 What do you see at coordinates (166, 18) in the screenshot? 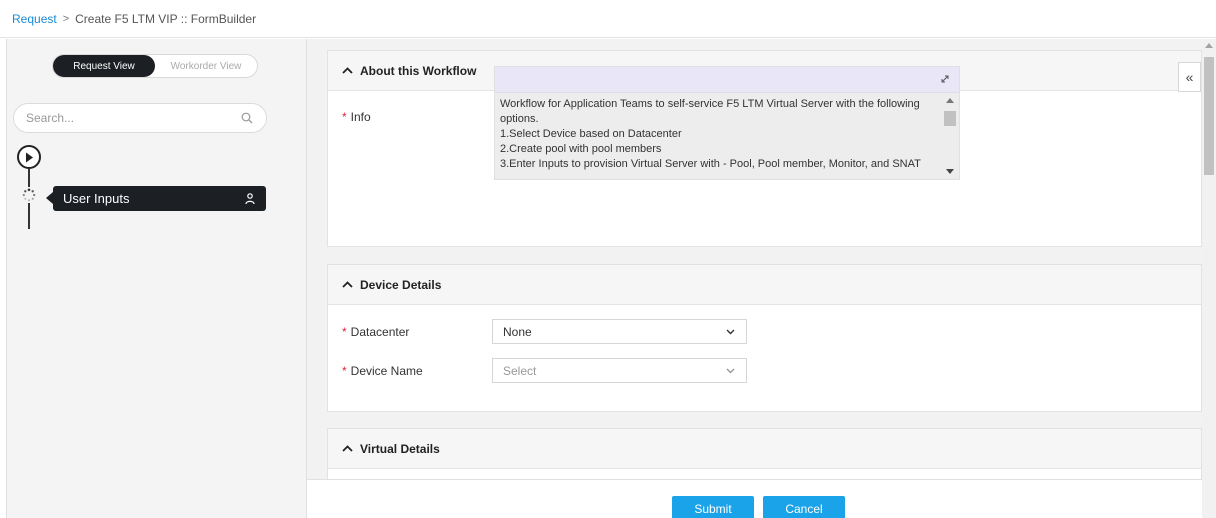
I see `breadcrumb-current: Create F5 LTM VIP :: FormBuilder` at bounding box center [166, 18].